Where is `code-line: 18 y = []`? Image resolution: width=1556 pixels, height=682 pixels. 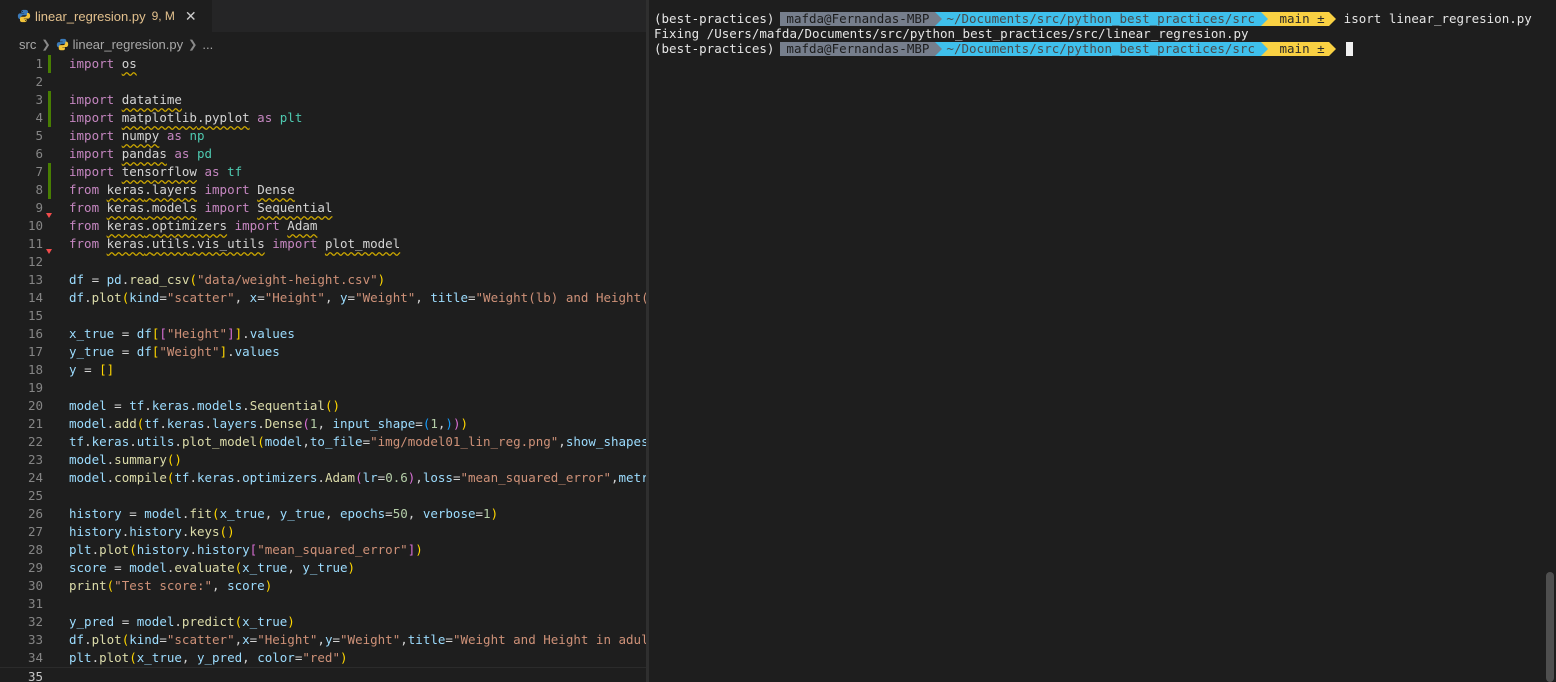 code-line: 18 y = [] is located at coordinates (323, 370).